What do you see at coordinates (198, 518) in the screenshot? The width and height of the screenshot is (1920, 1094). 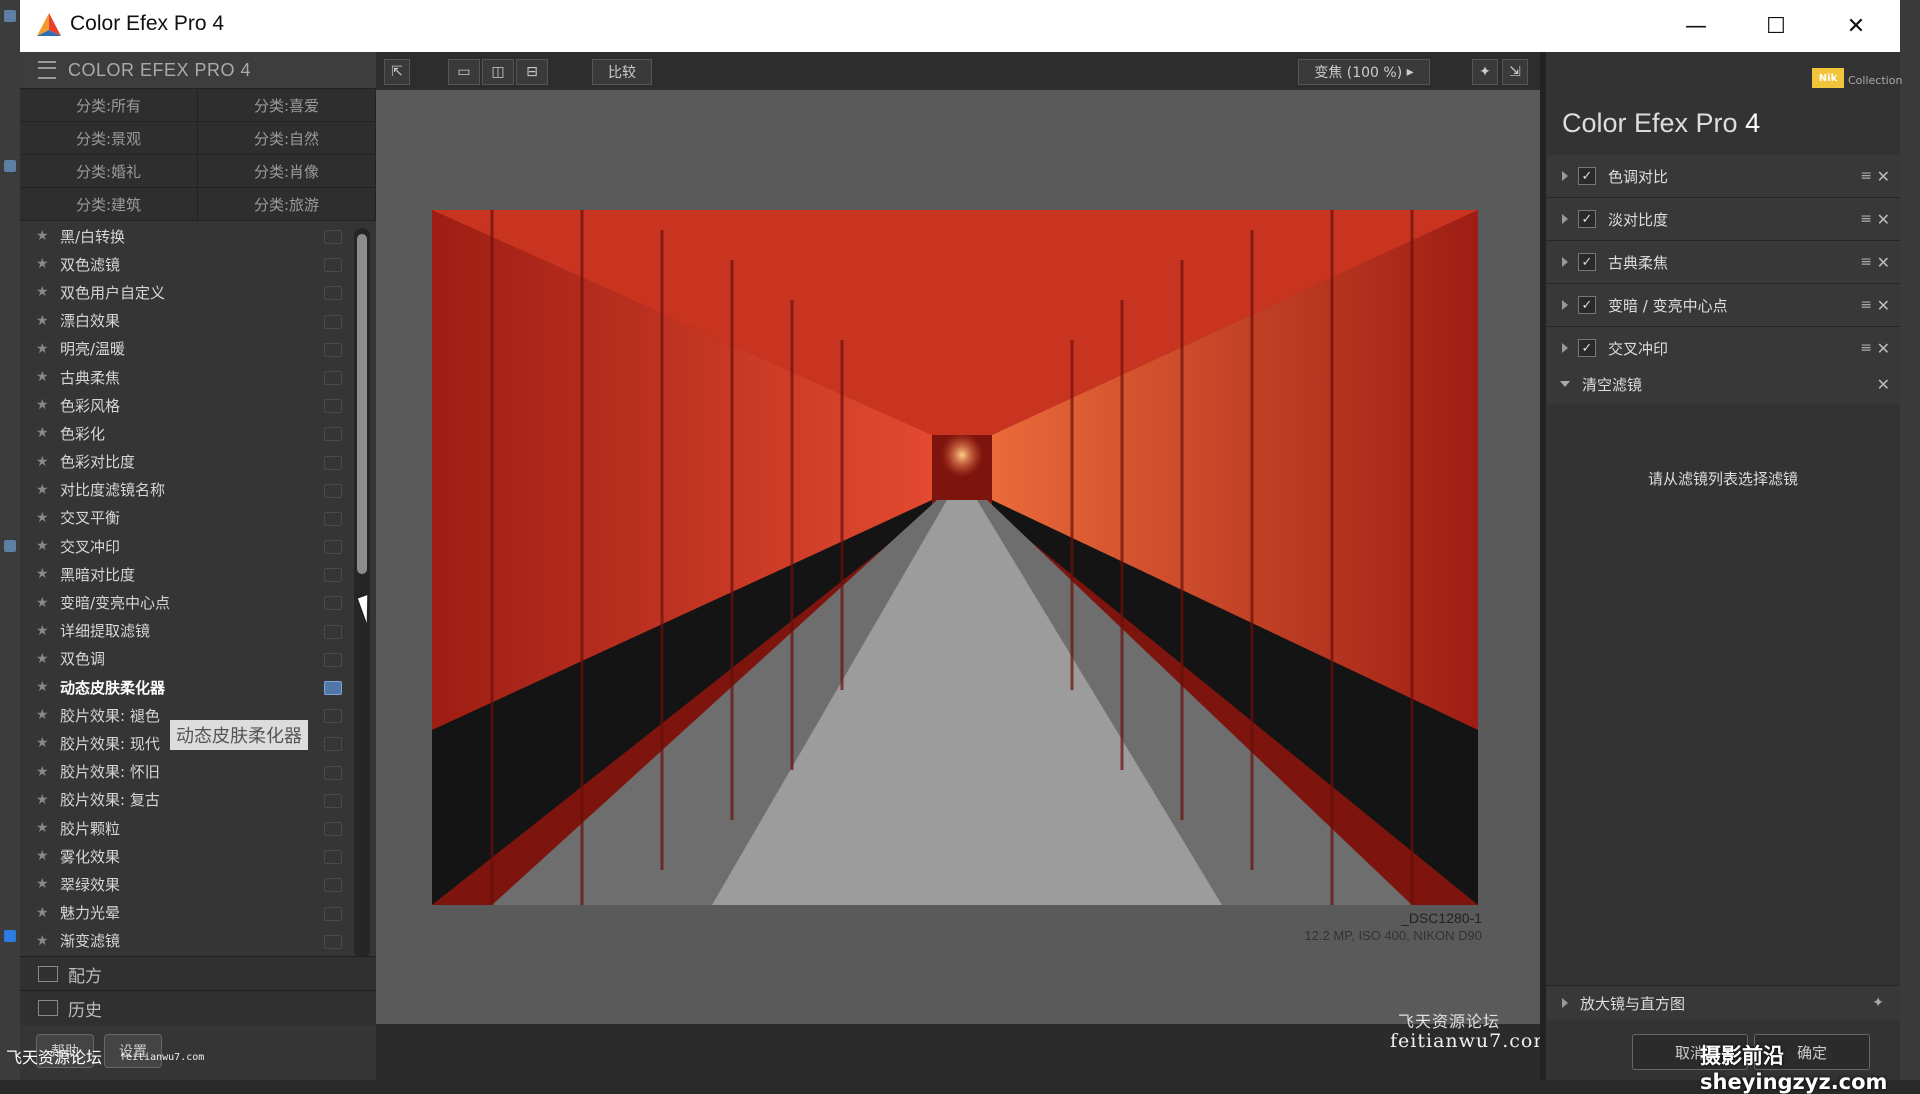 I see `filter-list-item: ★ 交叉平衡` at bounding box center [198, 518].